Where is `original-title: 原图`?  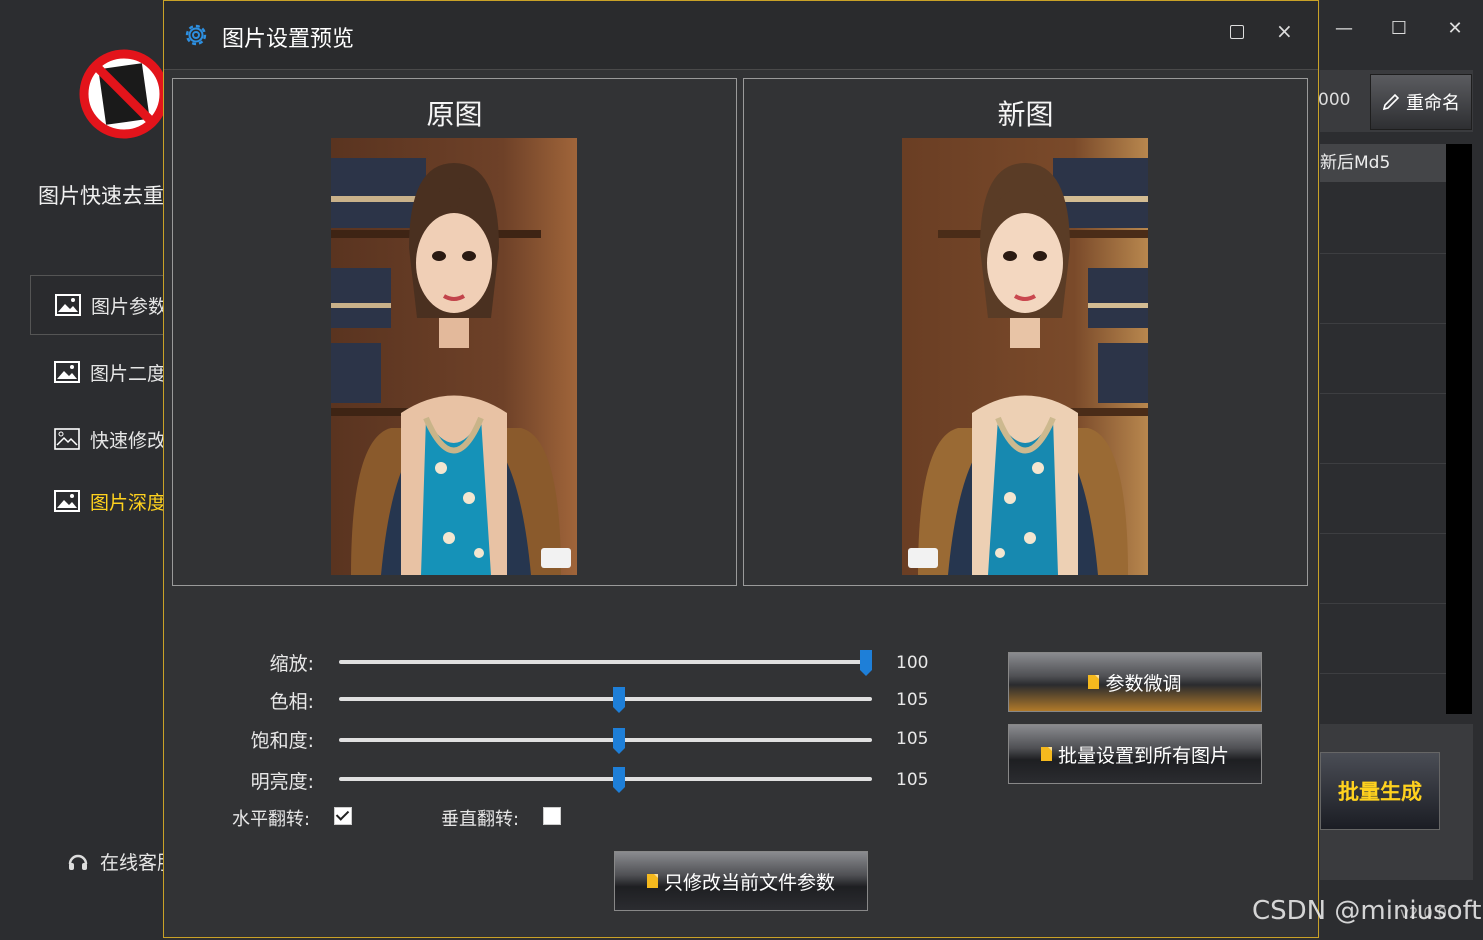
original-title: 原图 is located at coordinates (454, 114).